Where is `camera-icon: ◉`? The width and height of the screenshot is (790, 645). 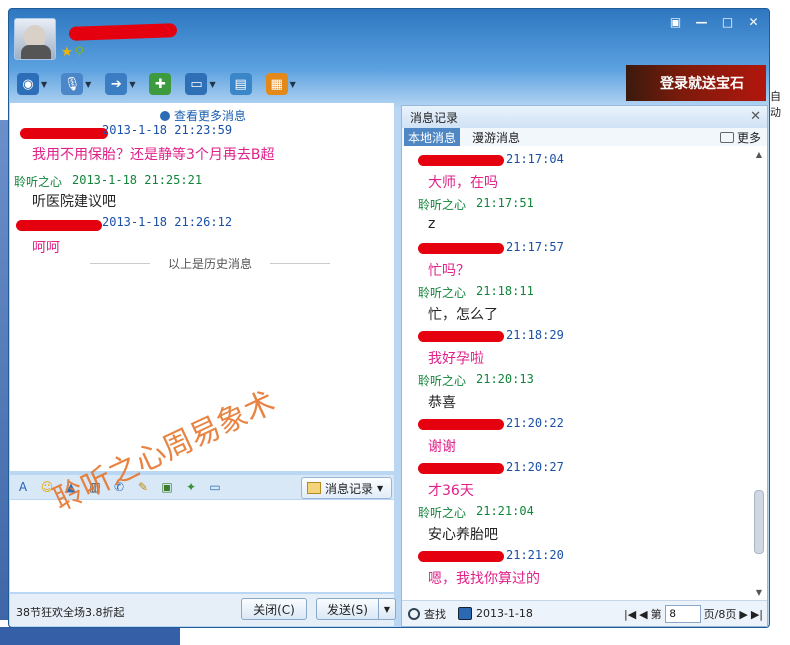
camera-icon: ◉ is located at coordinates (28, 84).